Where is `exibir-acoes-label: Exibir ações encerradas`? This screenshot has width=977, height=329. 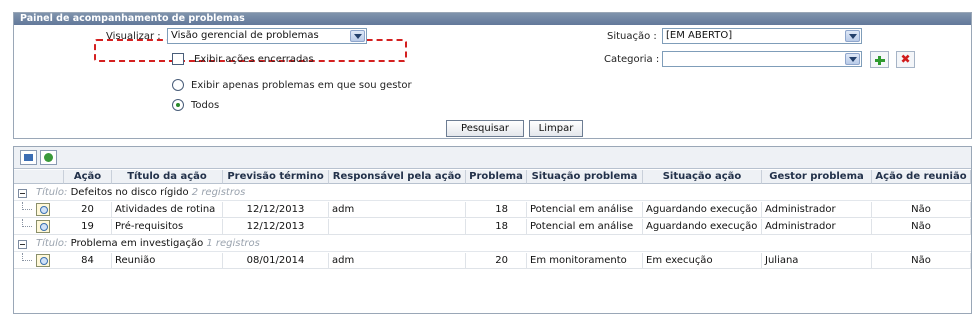
exibir-acoes-label: Exibir ações encerradas is located at coordinates (254, 59).